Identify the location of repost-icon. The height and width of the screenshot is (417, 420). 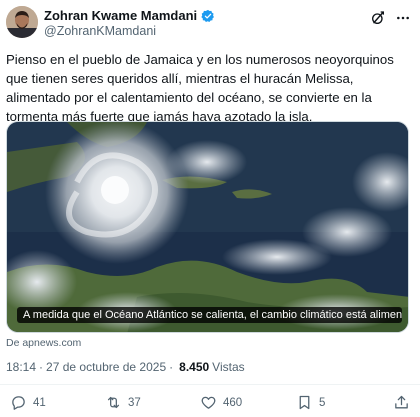
(113, 402).